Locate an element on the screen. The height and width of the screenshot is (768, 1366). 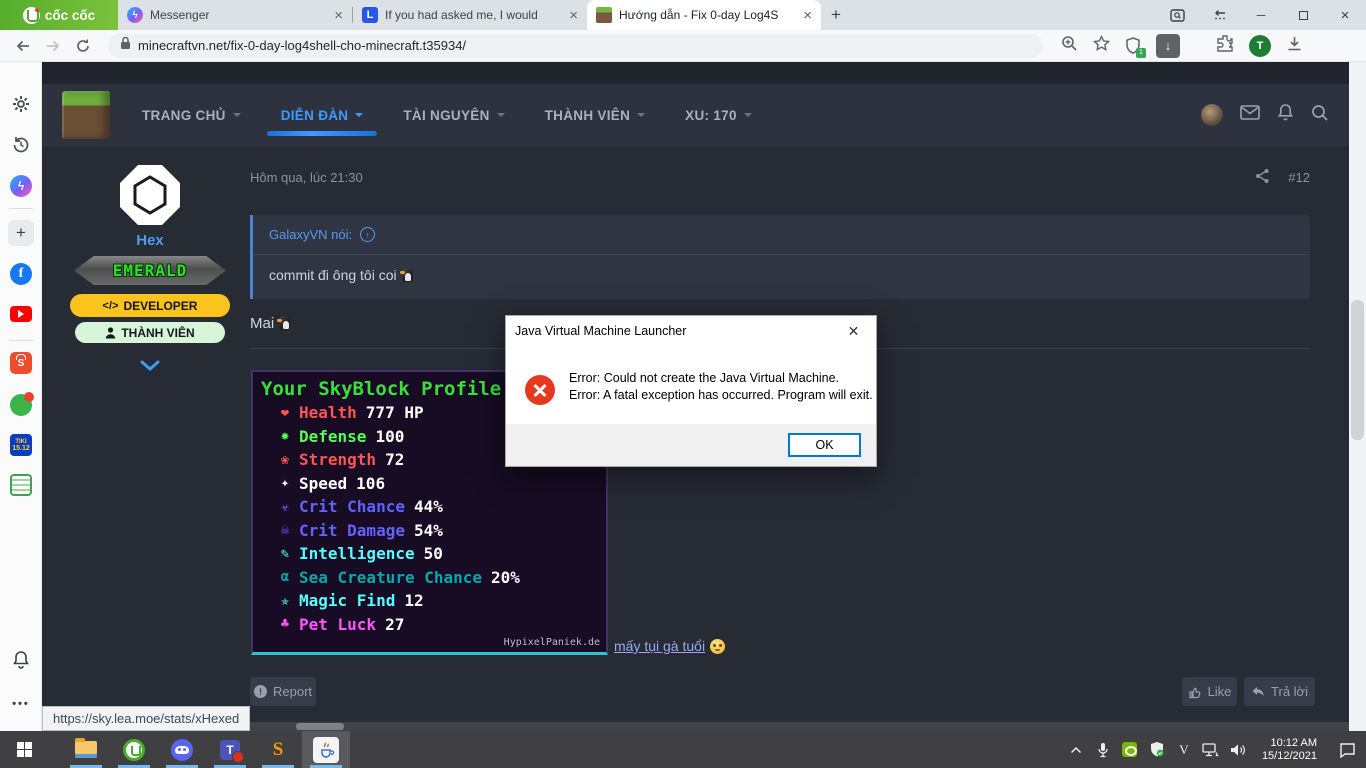
reopen-tab-icon is located at coordinates (1219, 15).